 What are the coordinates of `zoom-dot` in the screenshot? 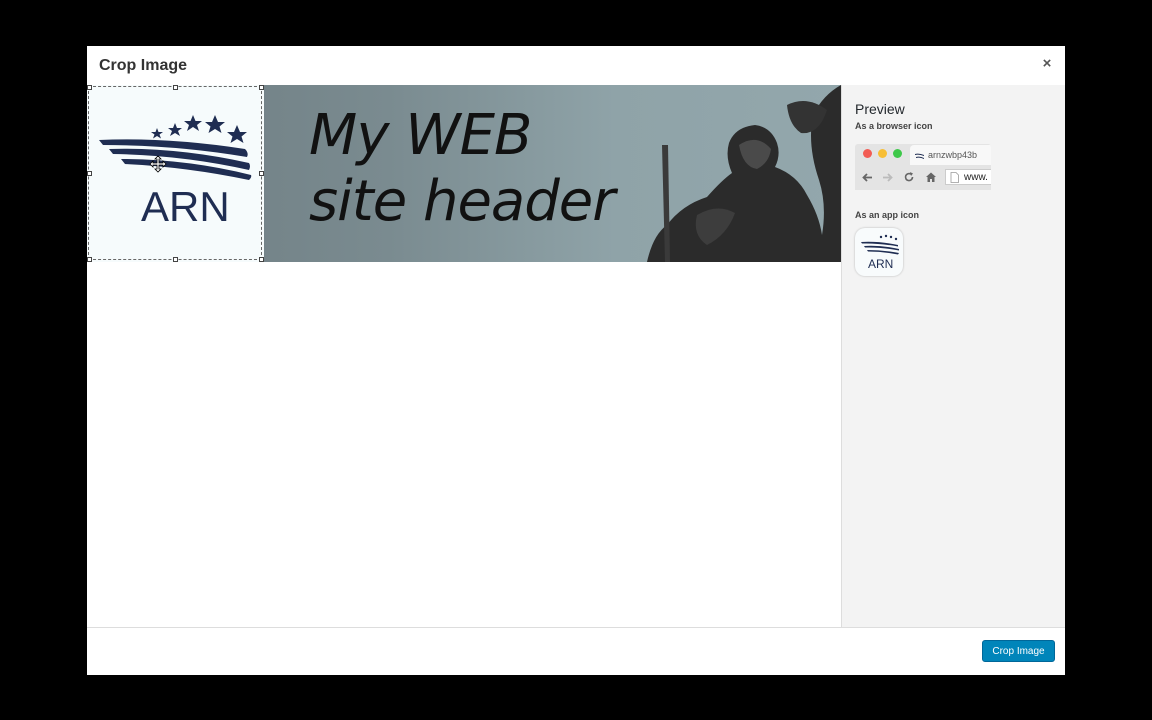 It's located at (897, 153).